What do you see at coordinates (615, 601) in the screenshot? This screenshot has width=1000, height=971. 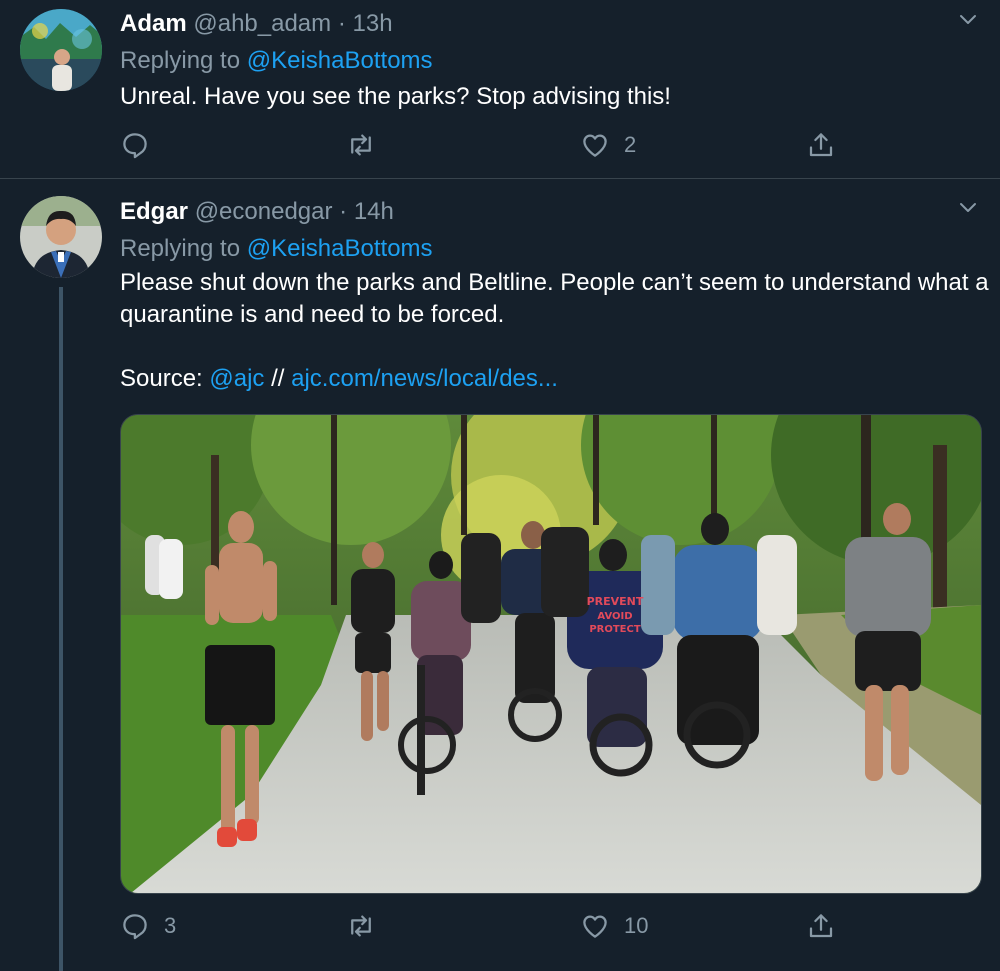 I see `svg-text: PREVENT` at bounding box center [615, 601].